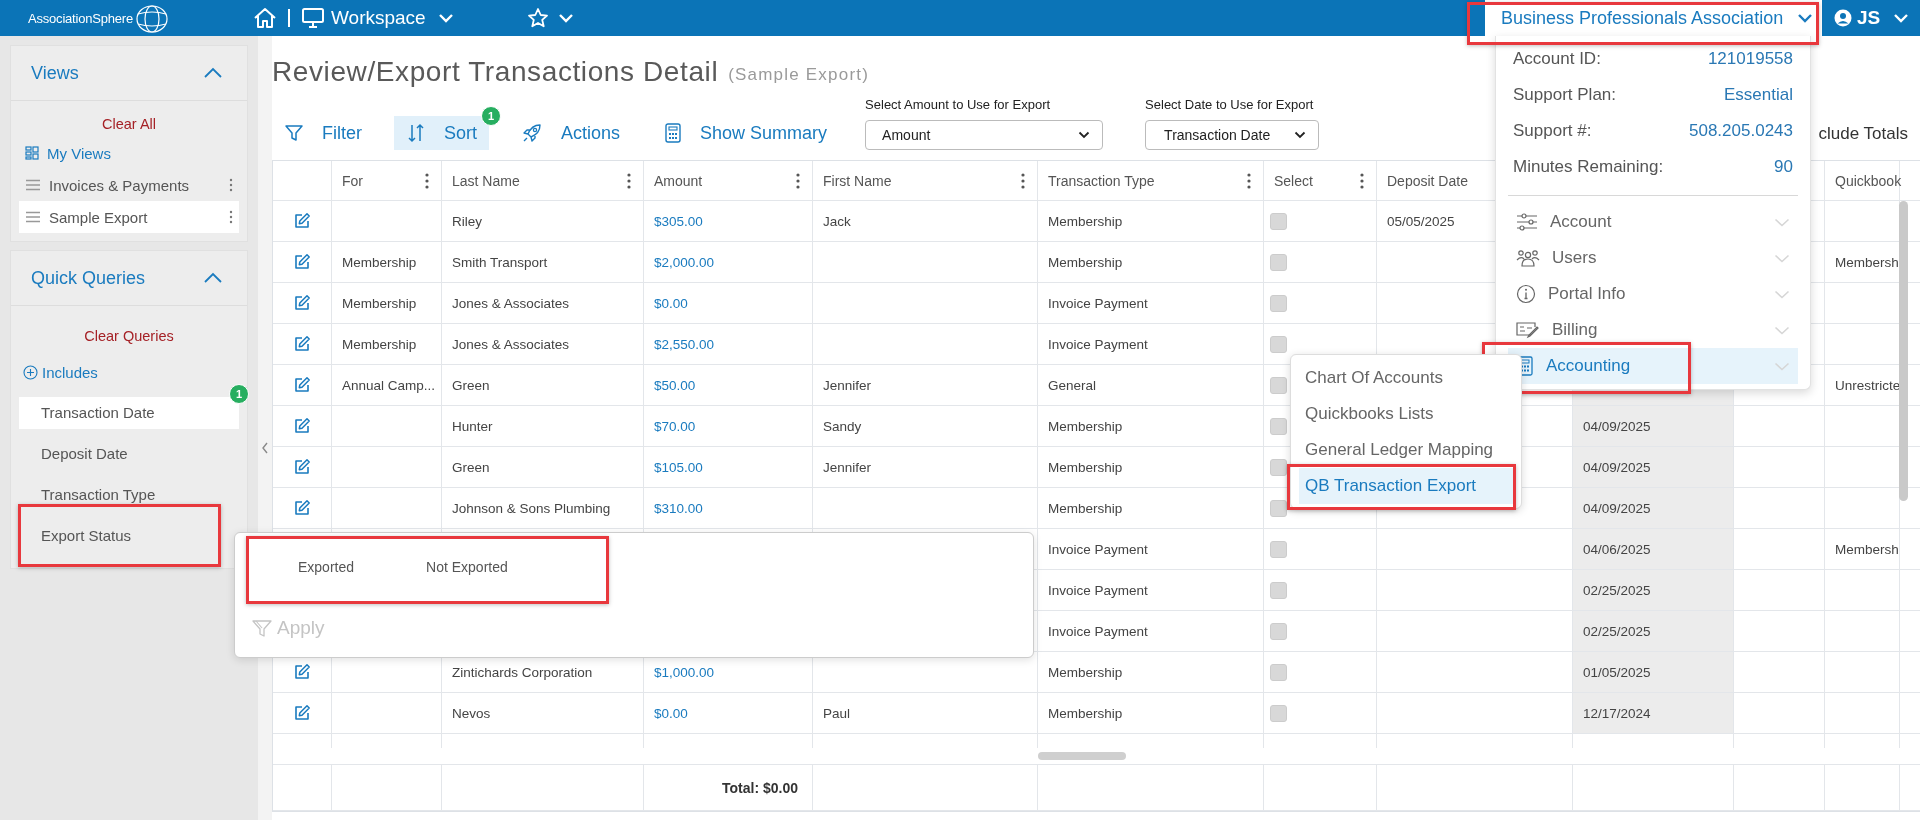 Image resolution: width=1920 pixels, height=820 pixels. What do you see at coordinates (728, 180) in the screenshot?
I see `column-header: Amount` at bounding box center [728, 180].